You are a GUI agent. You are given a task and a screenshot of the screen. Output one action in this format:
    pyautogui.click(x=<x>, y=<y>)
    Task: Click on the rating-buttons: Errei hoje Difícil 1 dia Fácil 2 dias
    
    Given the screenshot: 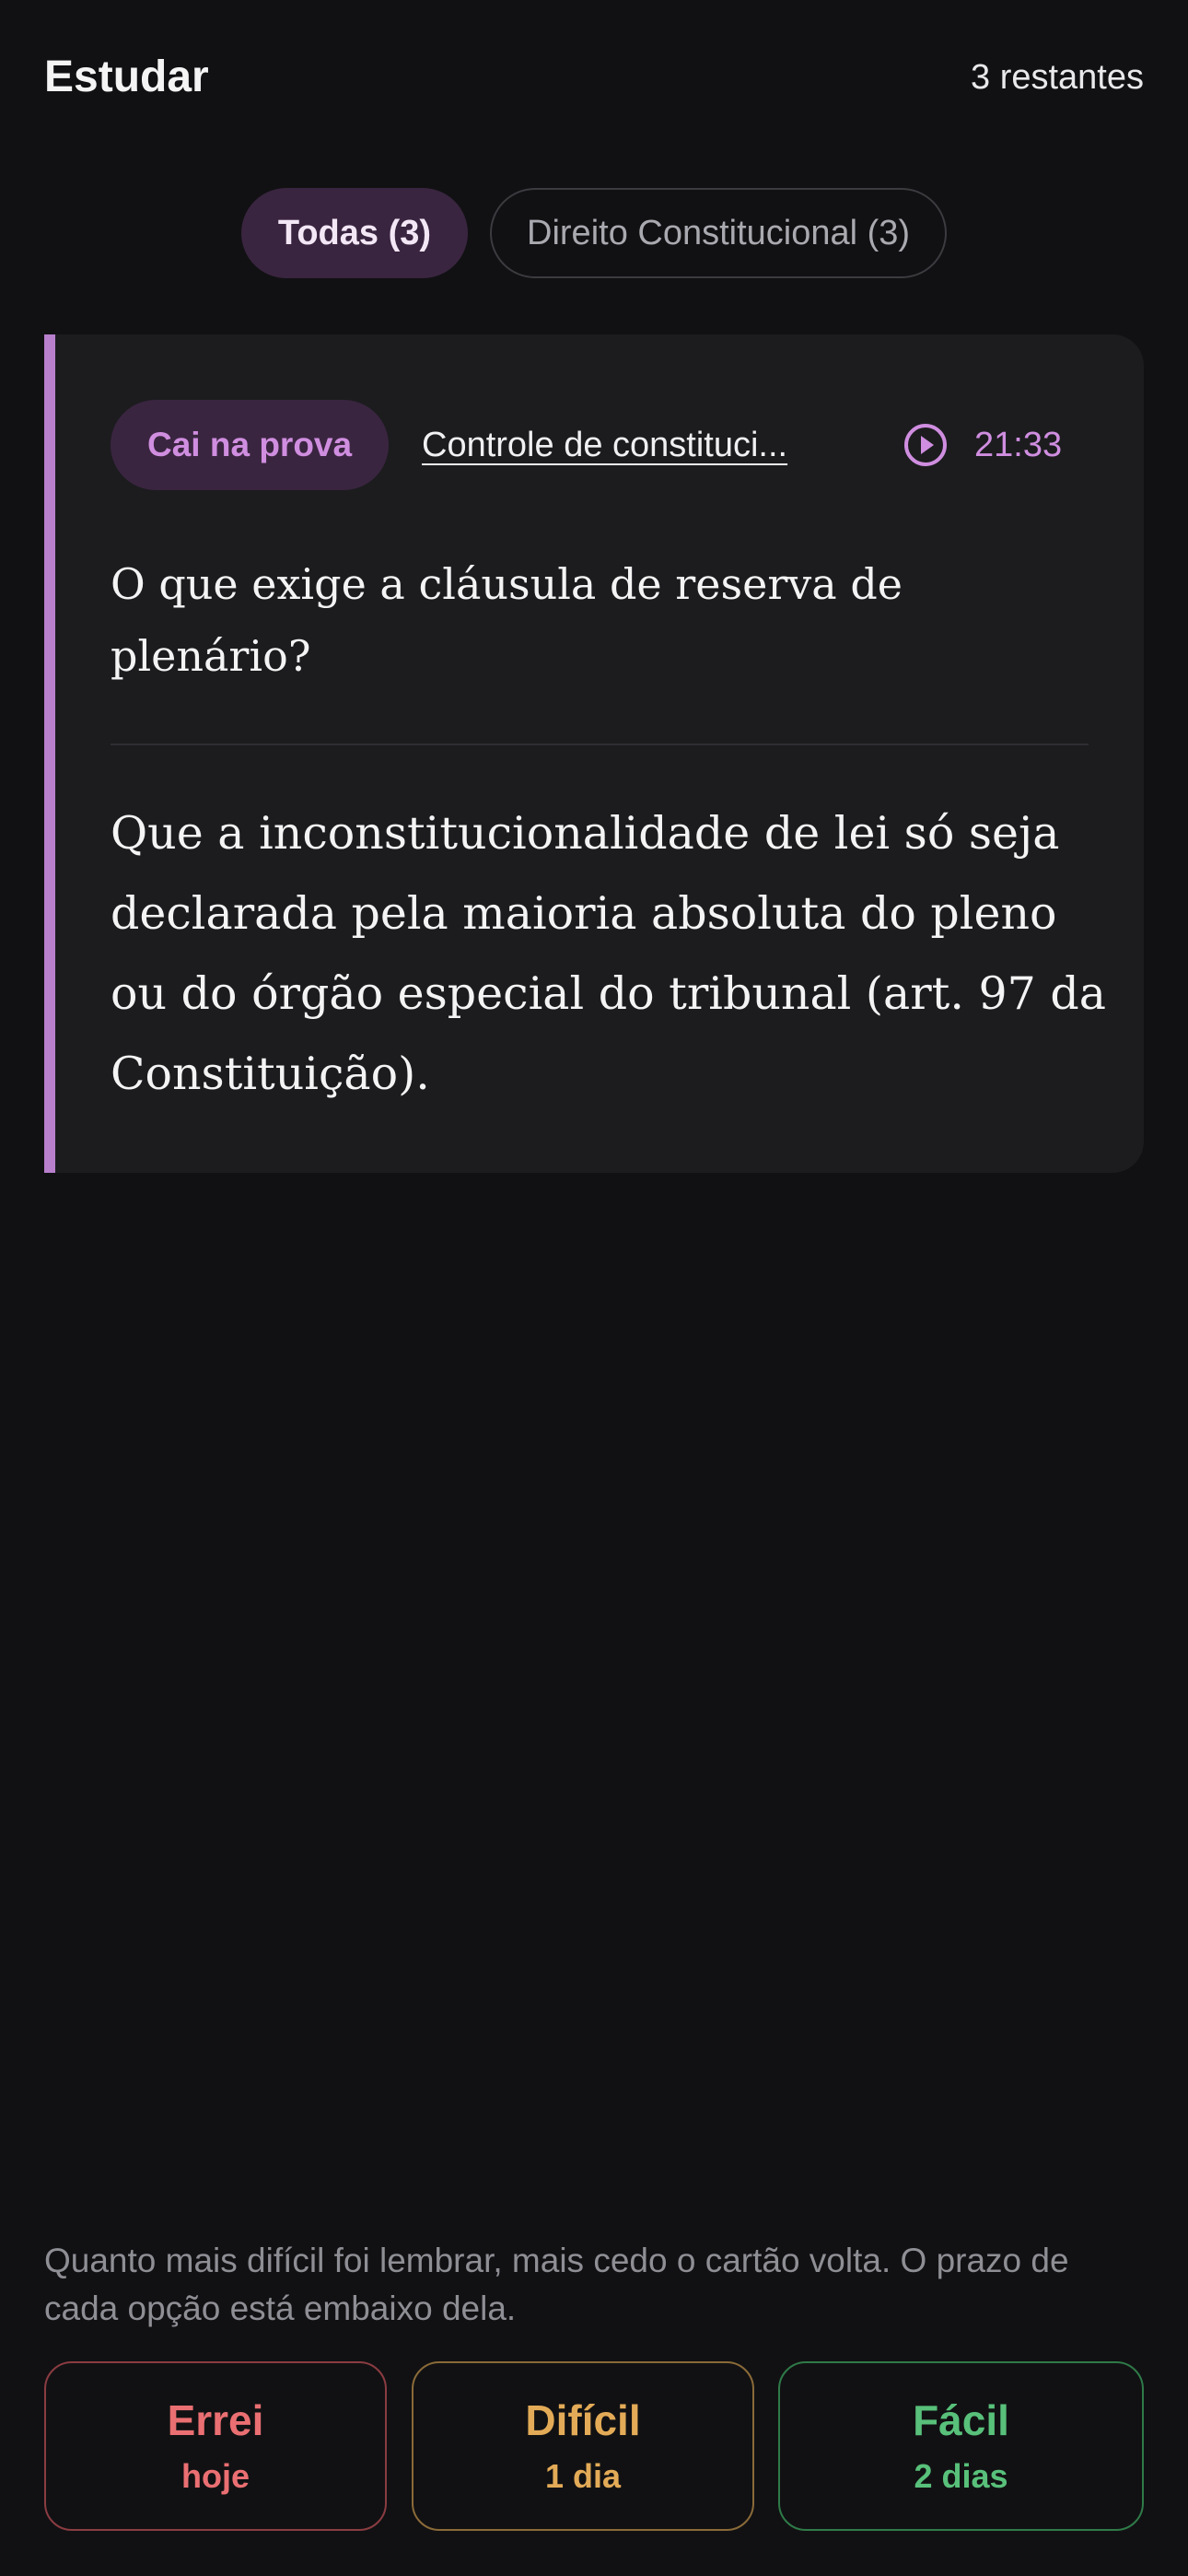 What is the action you would take?
    pyautogui.click(x=594, y=2446)
    